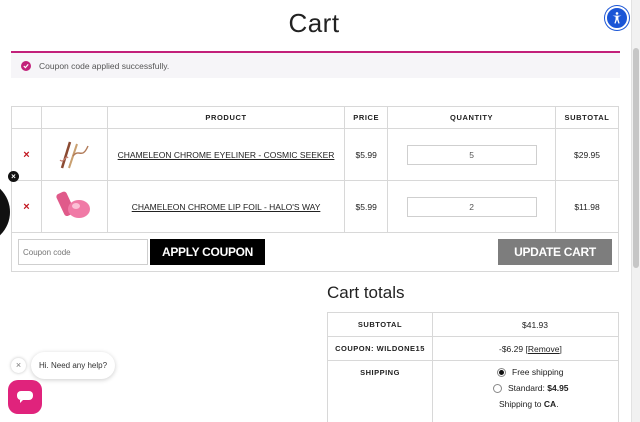 This screenshot has height=422, width=640. I want to click on scrollbar-thumb, so click(636, 158).